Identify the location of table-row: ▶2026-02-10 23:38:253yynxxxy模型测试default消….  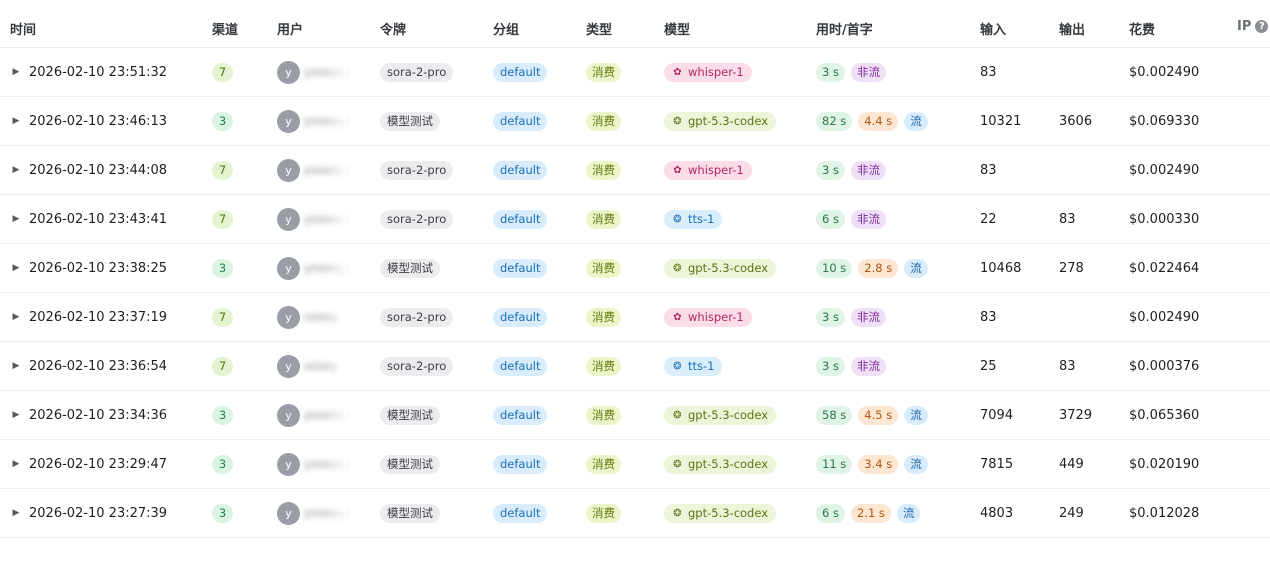
(635, 268).